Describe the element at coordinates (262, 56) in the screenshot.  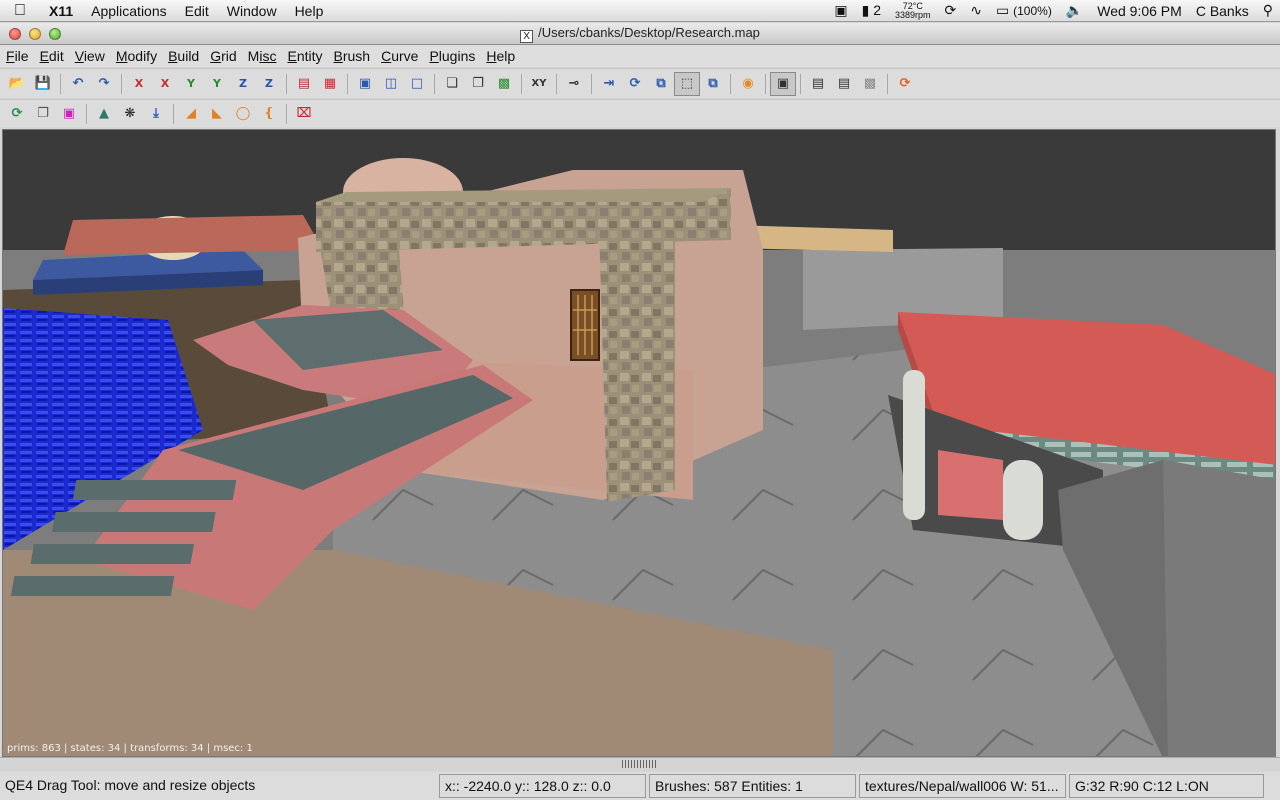
I see `menu-misc: Misc` at that location.